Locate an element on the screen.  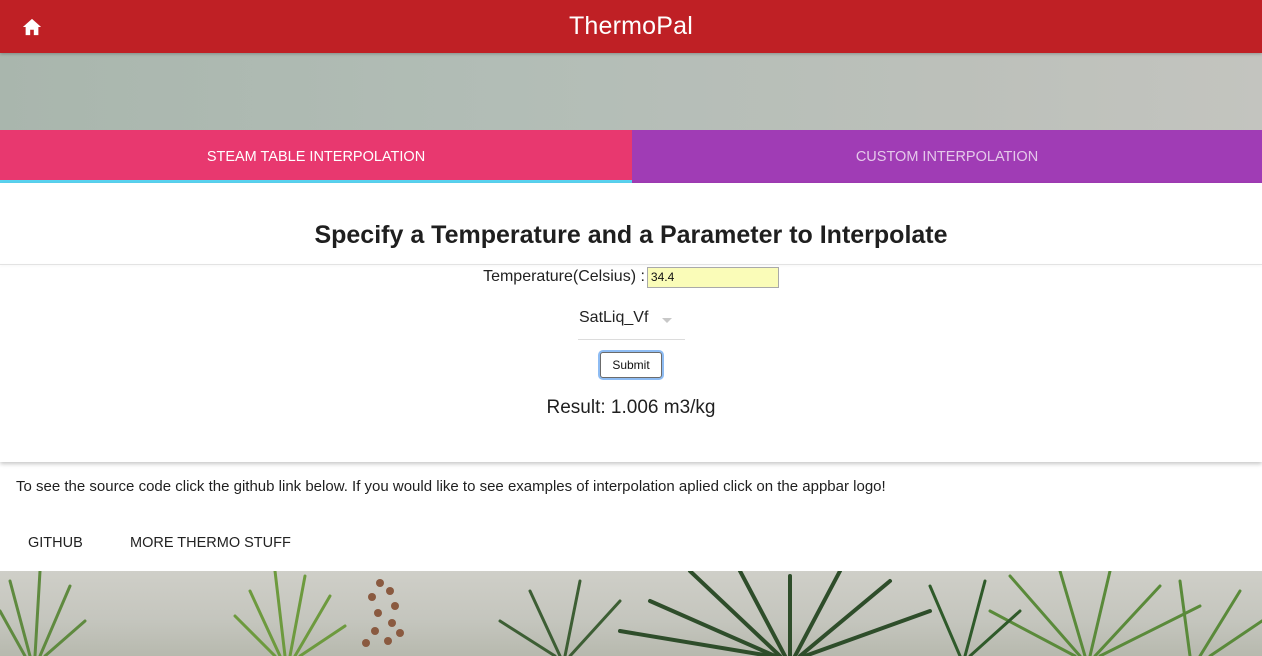
tab-label: CUSTOM INTERPOLATION is located at coordinates (947, 156).